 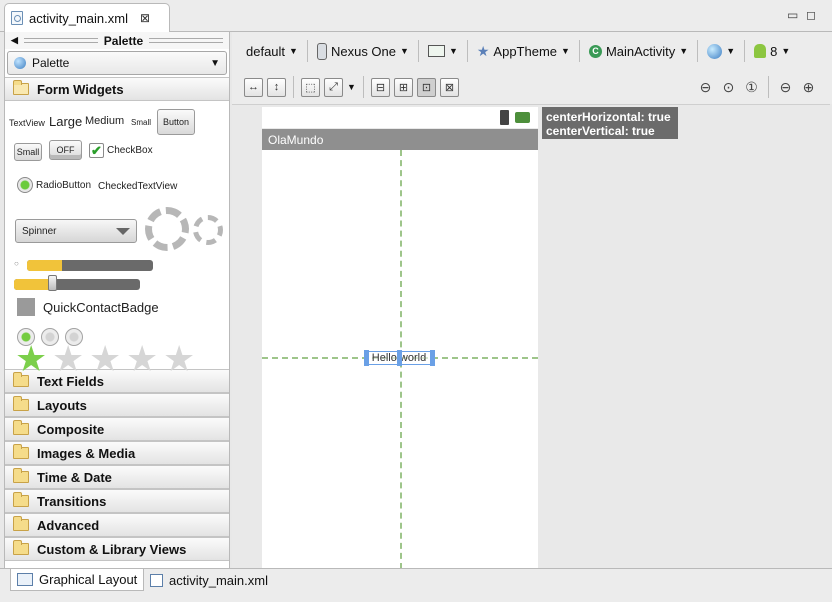 I want to click on seekbar-thumb, so click(x=52, y=283).